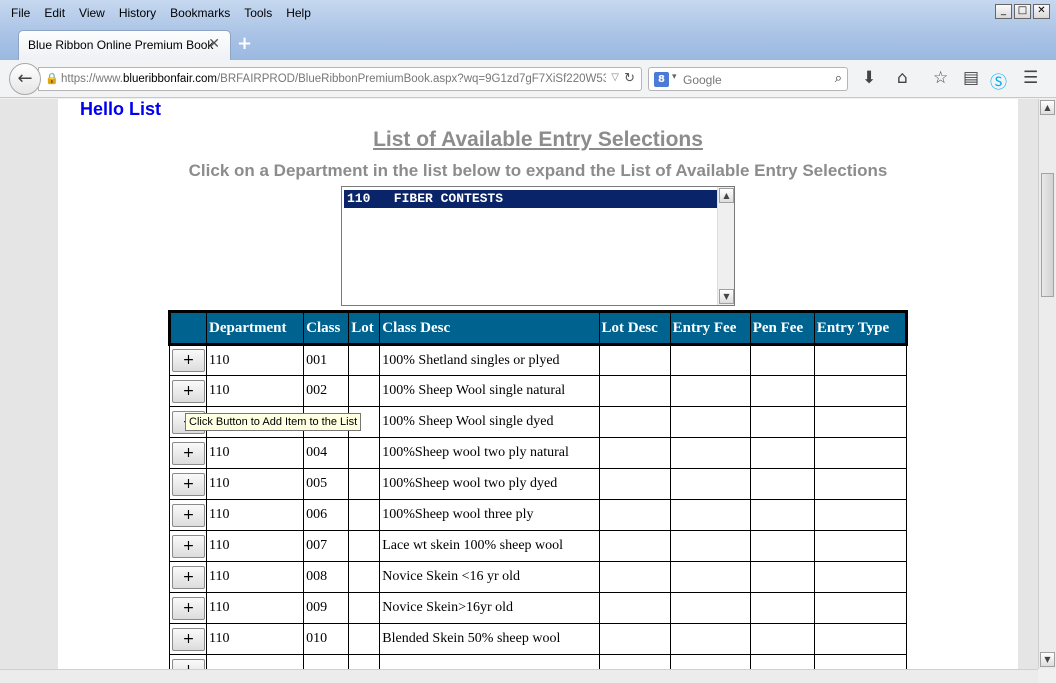 This screenshot has height=683, width=1056. I want to click on column-header-entry-fee: Entry Fee, so click(710, 328).